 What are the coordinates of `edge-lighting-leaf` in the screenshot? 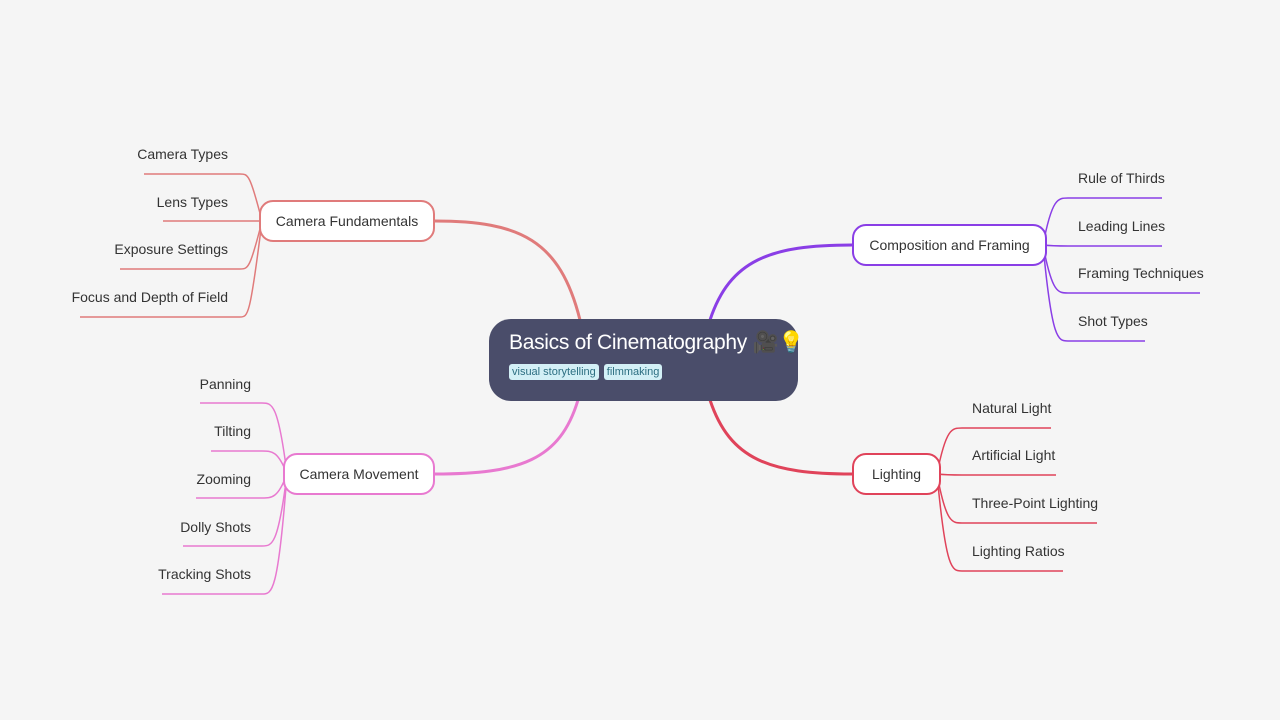 It's located at (996, 474).